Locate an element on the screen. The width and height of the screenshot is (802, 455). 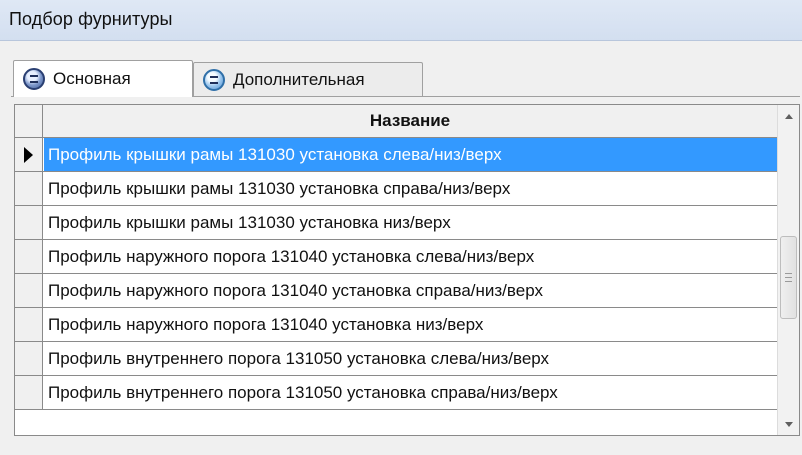
tab-main-label: Основная is located at coordinates (92, 78).